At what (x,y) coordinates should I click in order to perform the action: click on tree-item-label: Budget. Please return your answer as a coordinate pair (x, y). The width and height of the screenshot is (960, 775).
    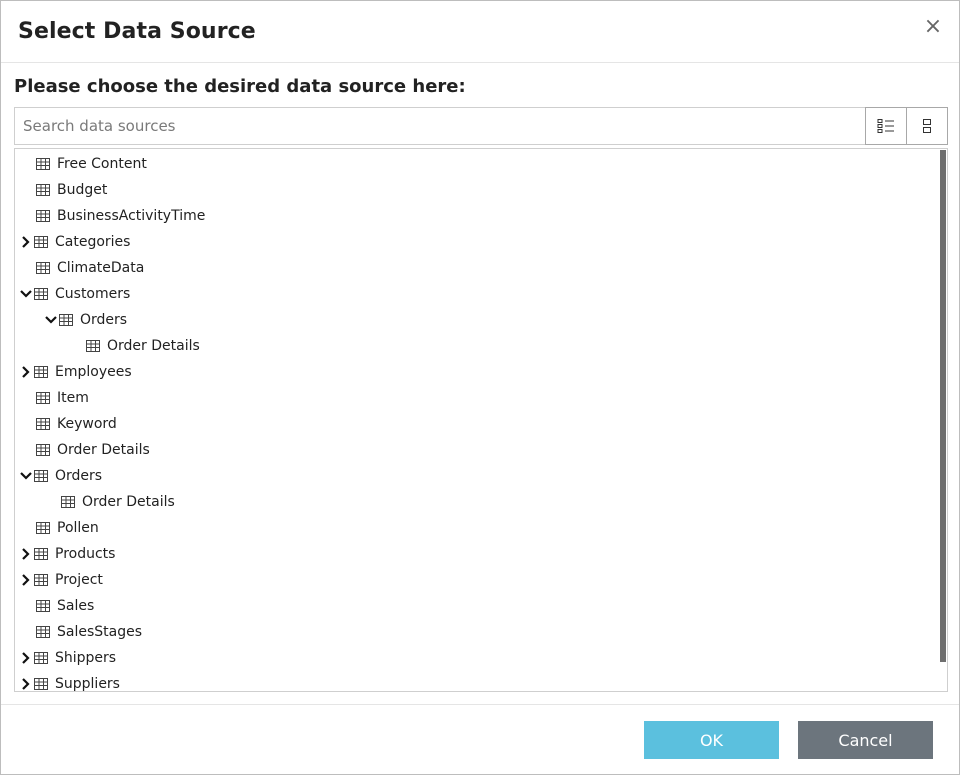
    Looking at the image, I should click on (82, 190).